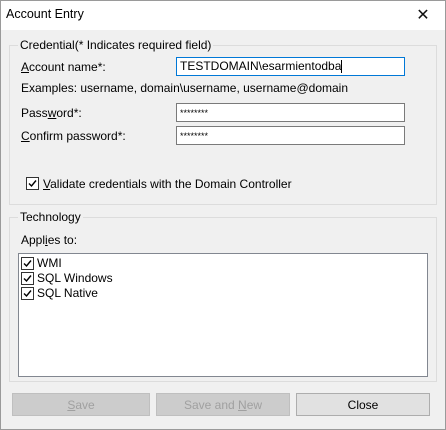  I want to click on account-name-label: Account name*:, so click(63, 67).